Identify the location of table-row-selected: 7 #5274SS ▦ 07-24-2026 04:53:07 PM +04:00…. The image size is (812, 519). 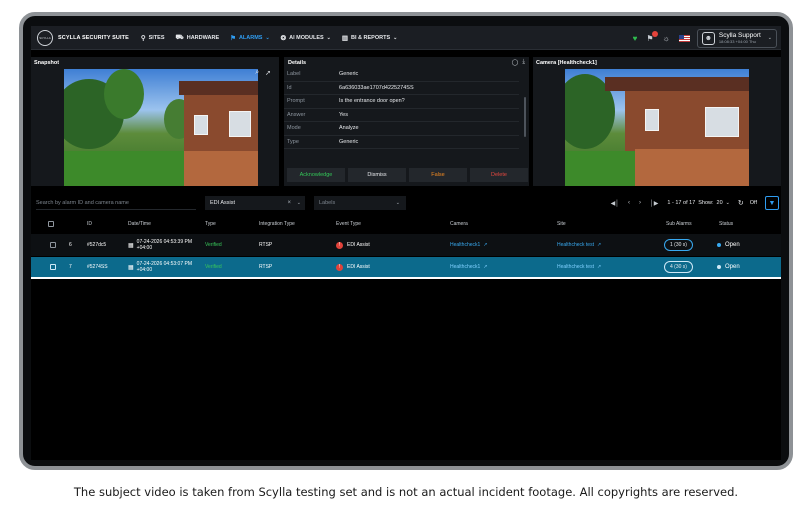
(406, 268).